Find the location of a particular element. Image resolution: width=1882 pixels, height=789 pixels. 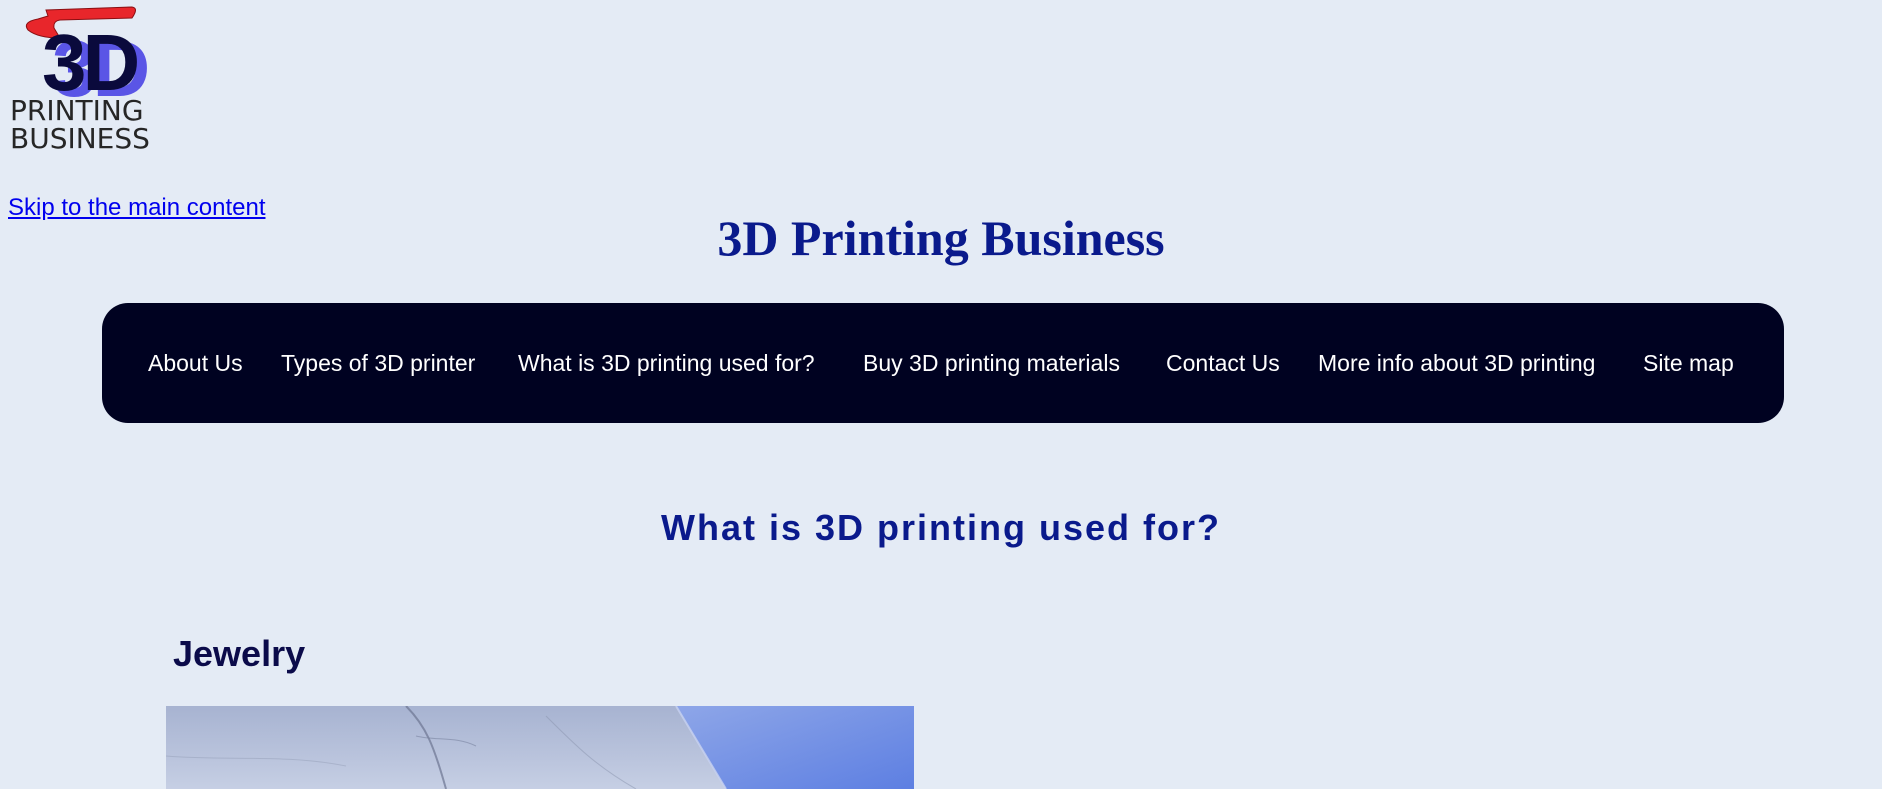

nav-item-about-us: About Us is located at coordinates (195, 363).